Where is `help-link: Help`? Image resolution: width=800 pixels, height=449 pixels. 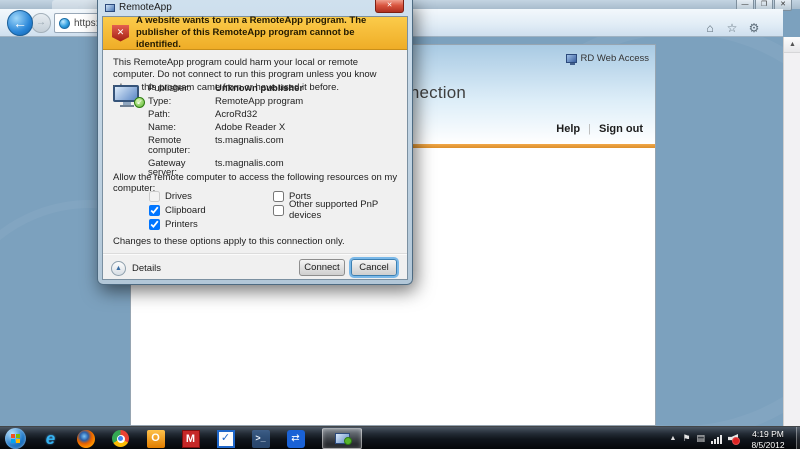 help-link: Help is located at coordinates (568, 129).